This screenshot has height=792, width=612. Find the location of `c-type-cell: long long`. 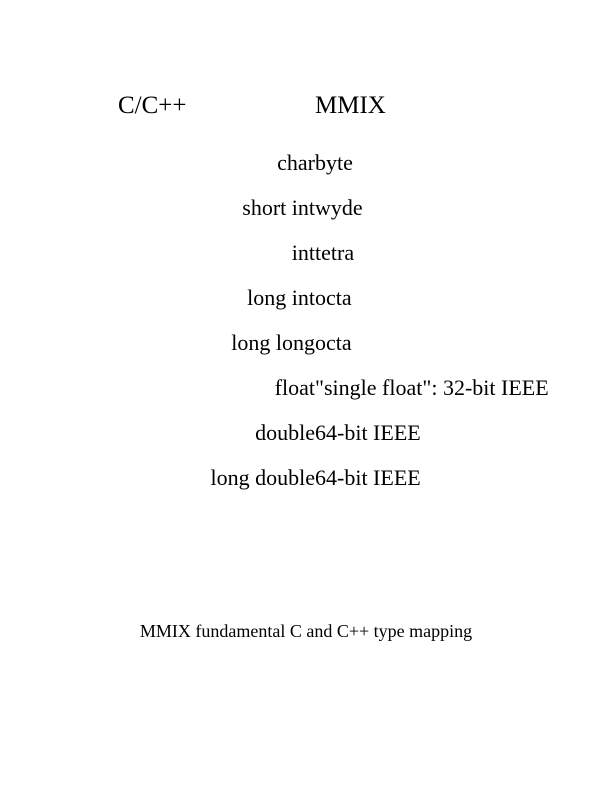

c-type-cell: long long is located at coordinates (273, 342).